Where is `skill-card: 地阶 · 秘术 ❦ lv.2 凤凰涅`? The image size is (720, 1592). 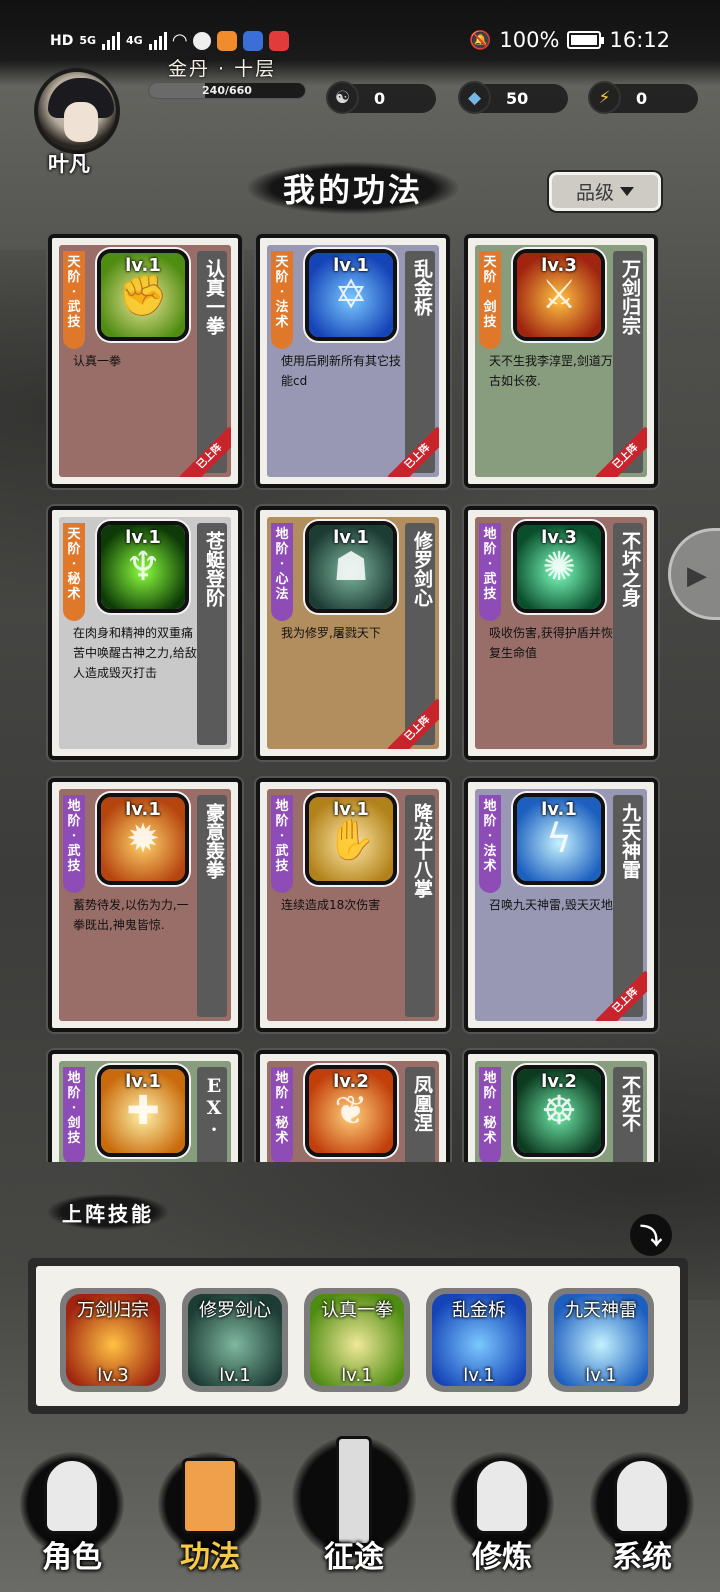
skill-card: 地阶 · 秘术 ❦ lv.2 凤凰涅 is located at coordinates (353, 1106).